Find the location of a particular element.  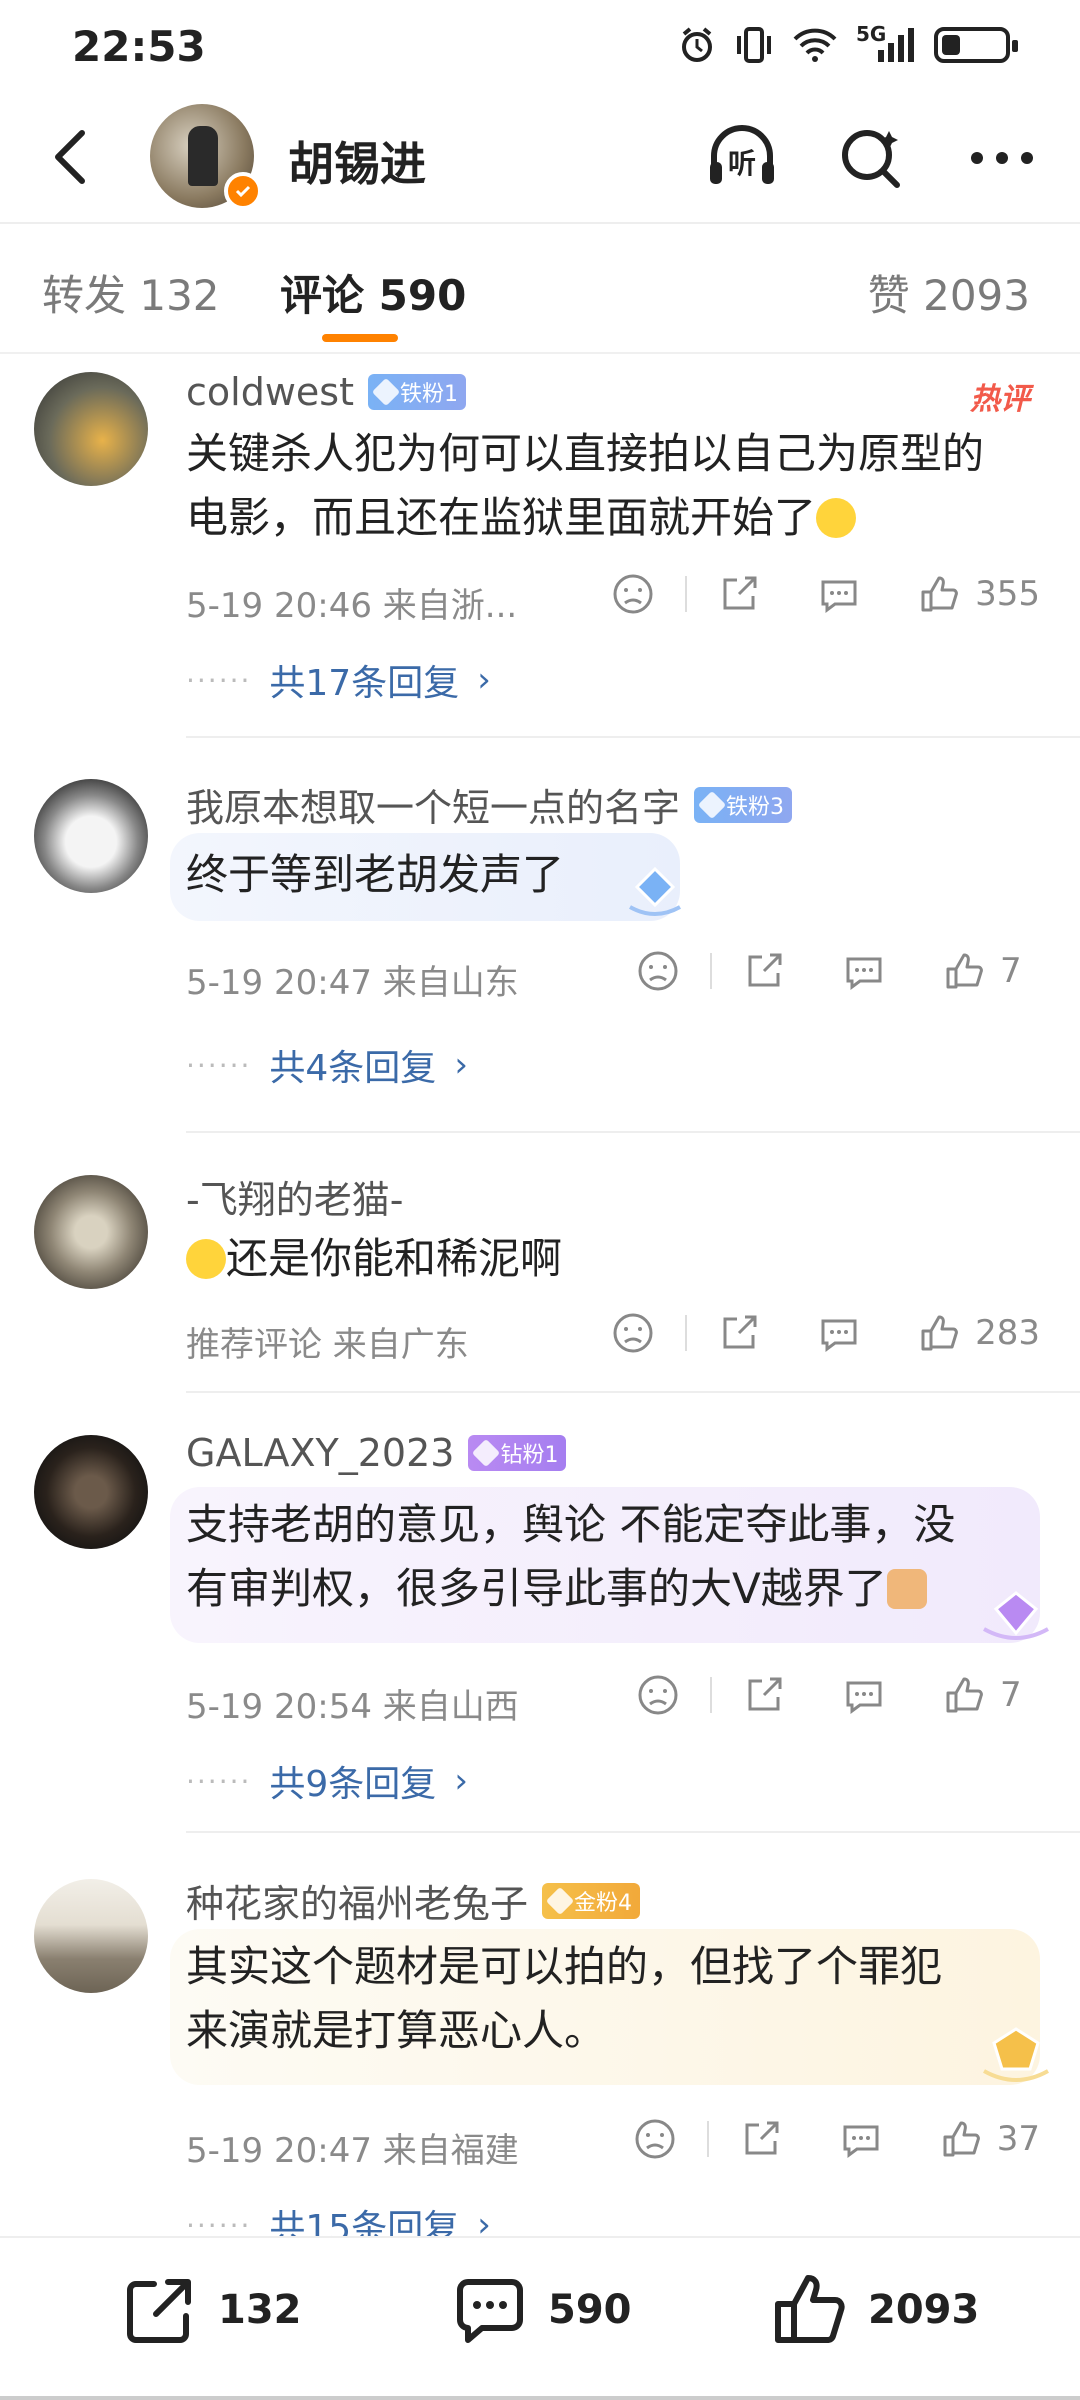

listen-button: 听 is located at coordinates (742, 158).